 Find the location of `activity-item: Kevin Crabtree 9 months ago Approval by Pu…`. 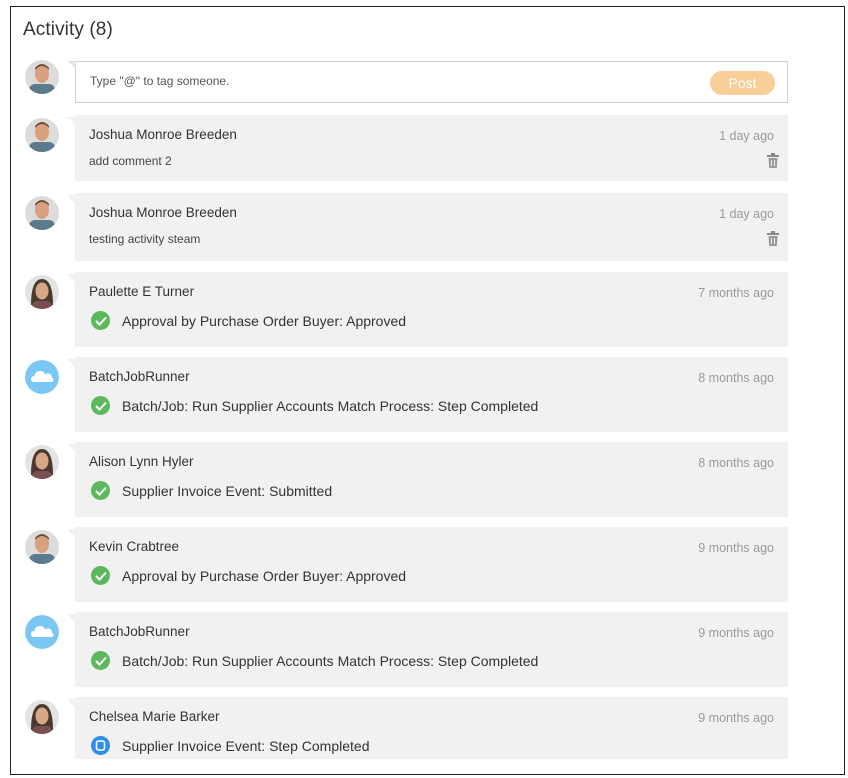

activity-item: Kevin Crabtree 9 months ago Approval by Pu… is located at coordinates (427, 564).